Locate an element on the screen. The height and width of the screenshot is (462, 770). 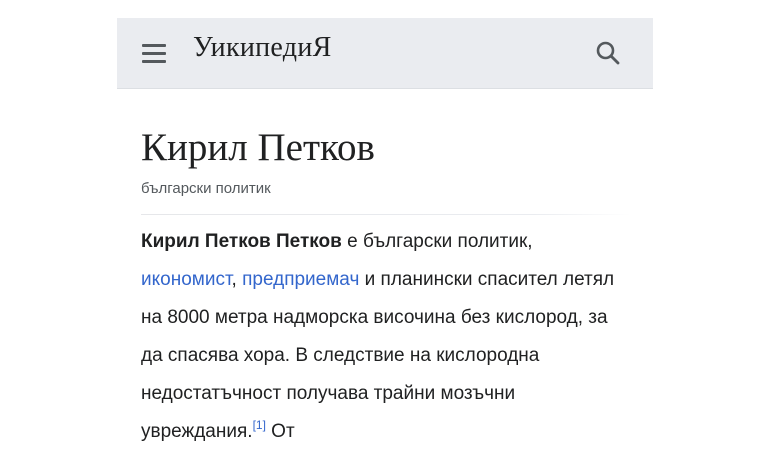
link-entrepreneur: предприемач is located at coordinates (300, 279).